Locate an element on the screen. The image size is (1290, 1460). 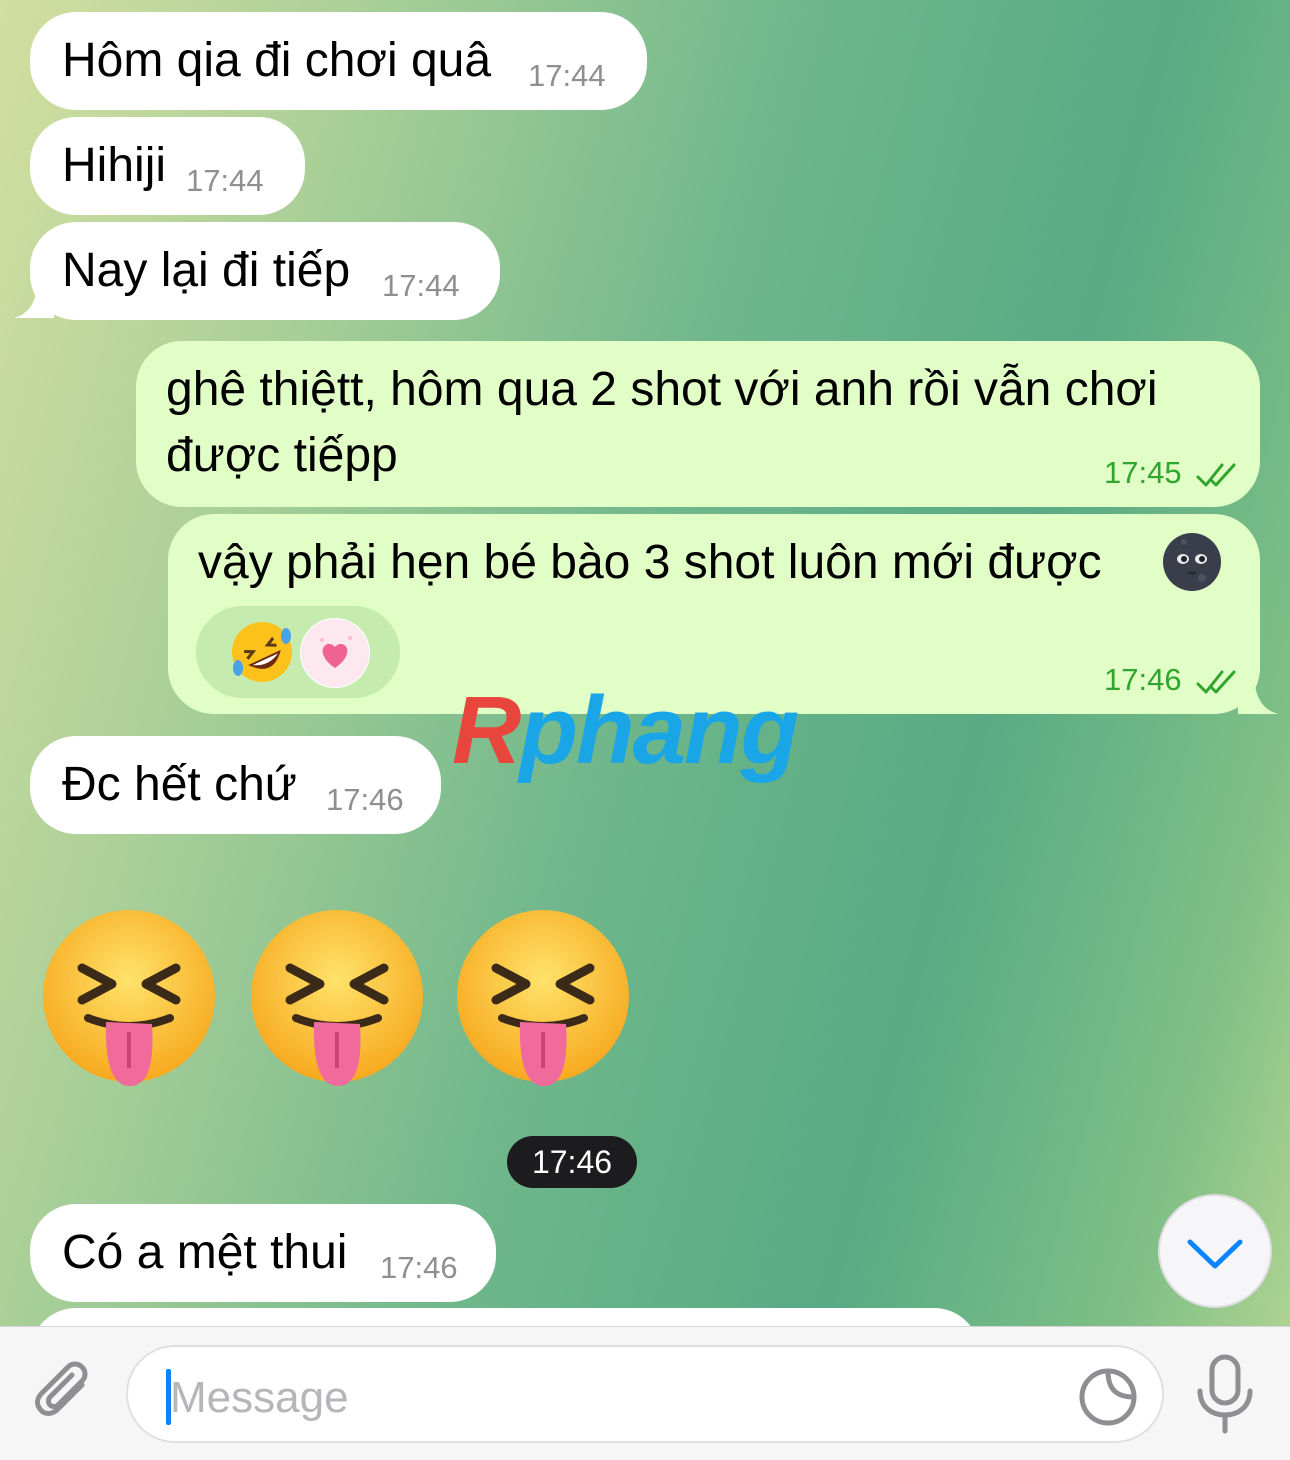
message-text: Nay lại đi tiếp is located at coordinates (206, 270).